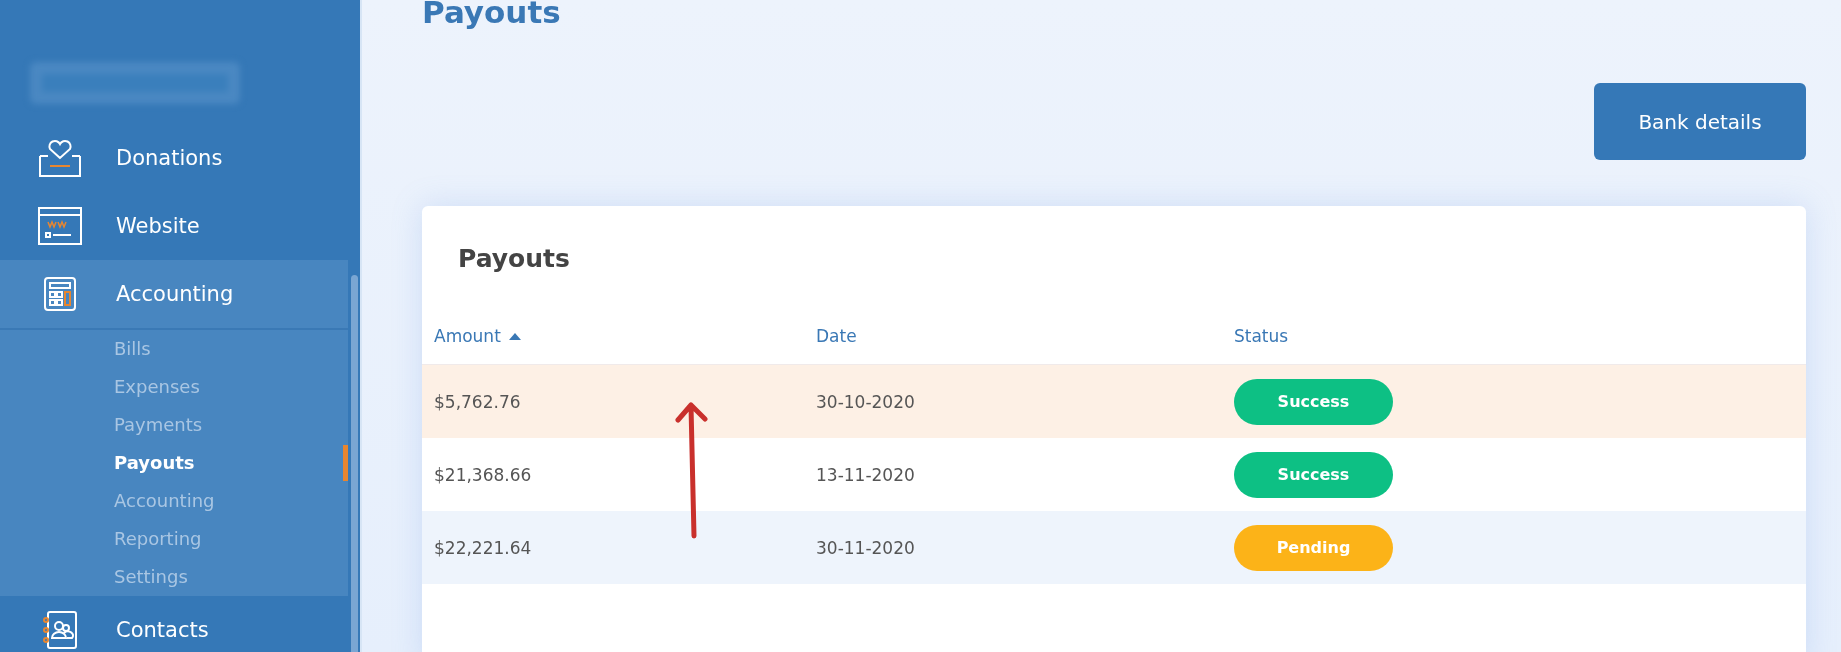 The image size is (1841, 652). What do you see at coordinates (1313, 547) in the screenshot?
I see `status-badge: Pending` at bounding box center [1313, 547].